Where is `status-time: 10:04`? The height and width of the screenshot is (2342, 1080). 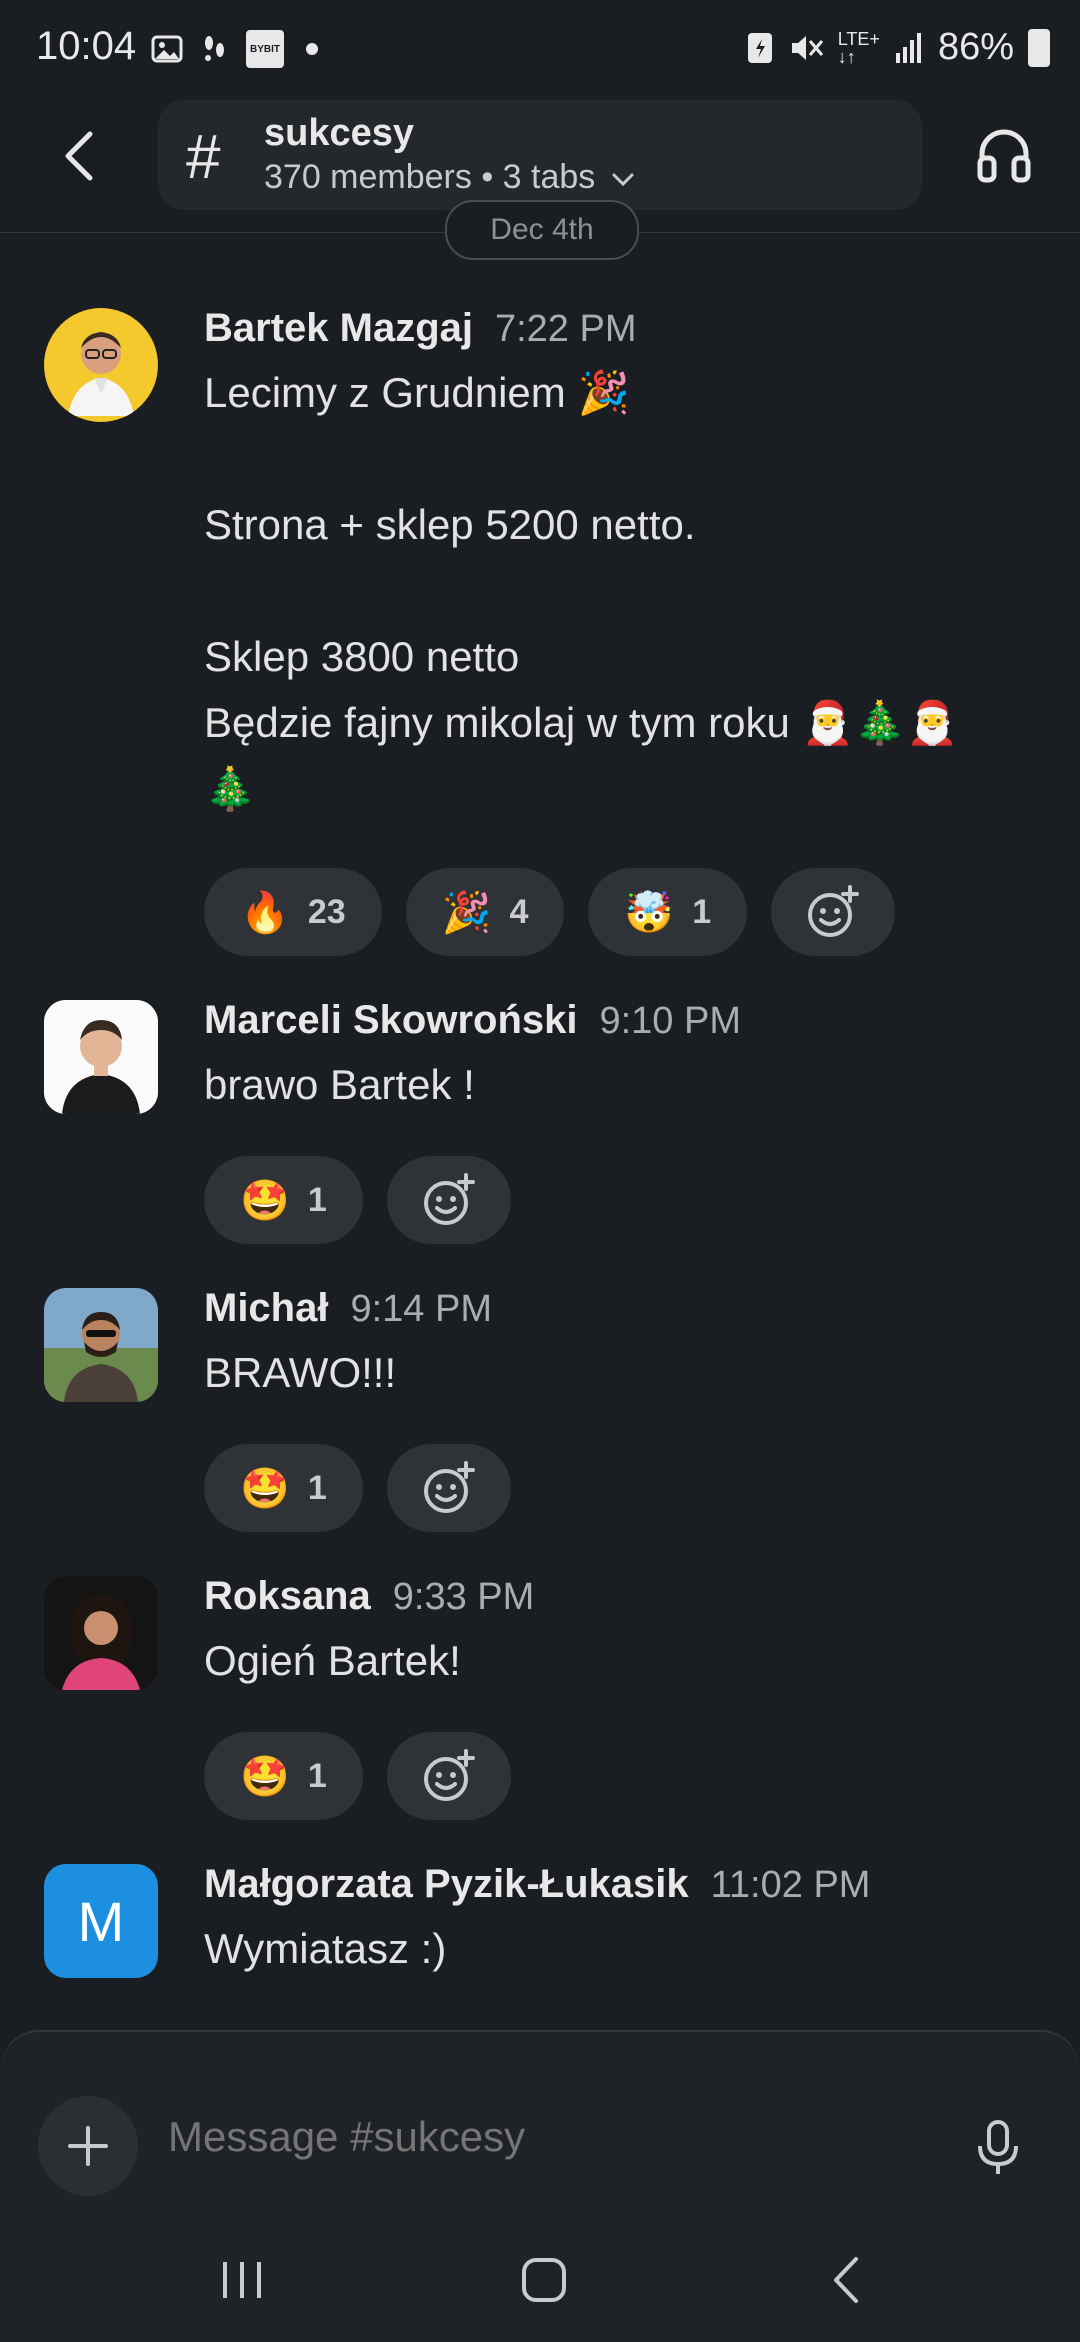
status-time: 10:04 is located at coordinates (86, 46).